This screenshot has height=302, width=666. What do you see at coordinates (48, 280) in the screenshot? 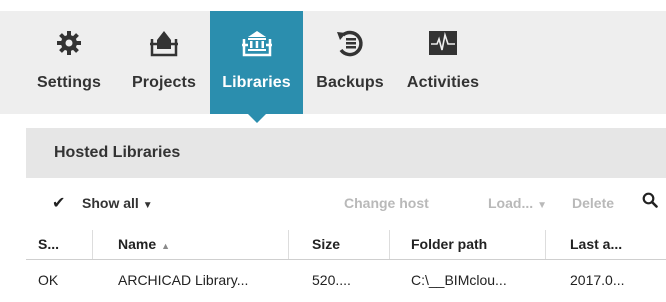
I see `cell-status: OK` at bounding box center [48, 280].